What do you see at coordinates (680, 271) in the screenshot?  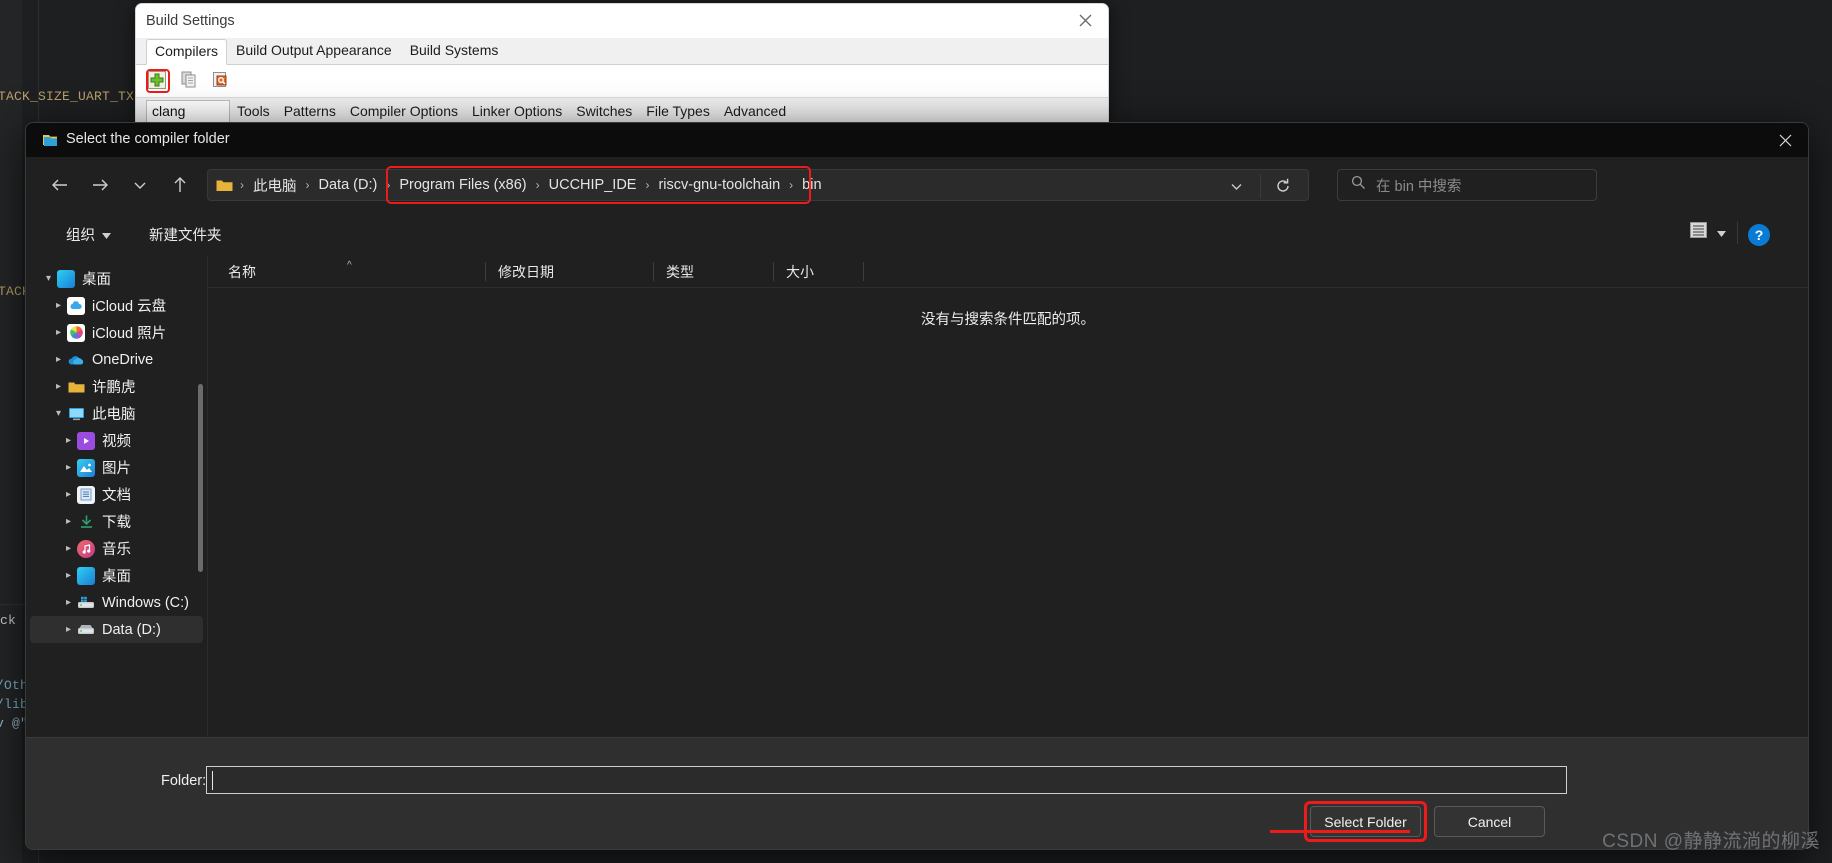 I see `column-header-type-label: 类型` at bounding box center [680, 271].